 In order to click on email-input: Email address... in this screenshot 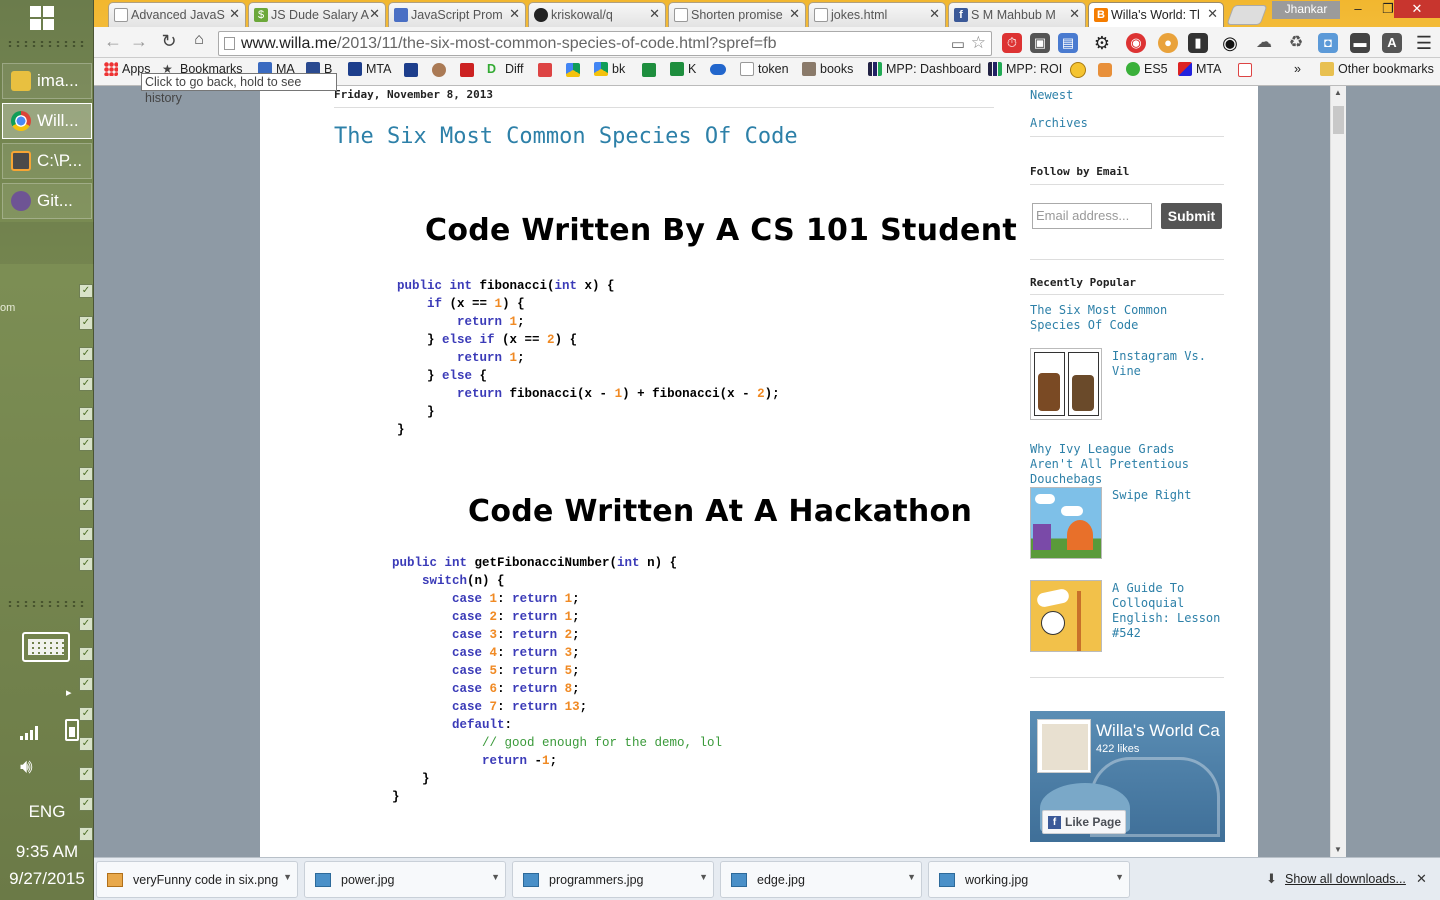, I will do `click(1092, 216)`.